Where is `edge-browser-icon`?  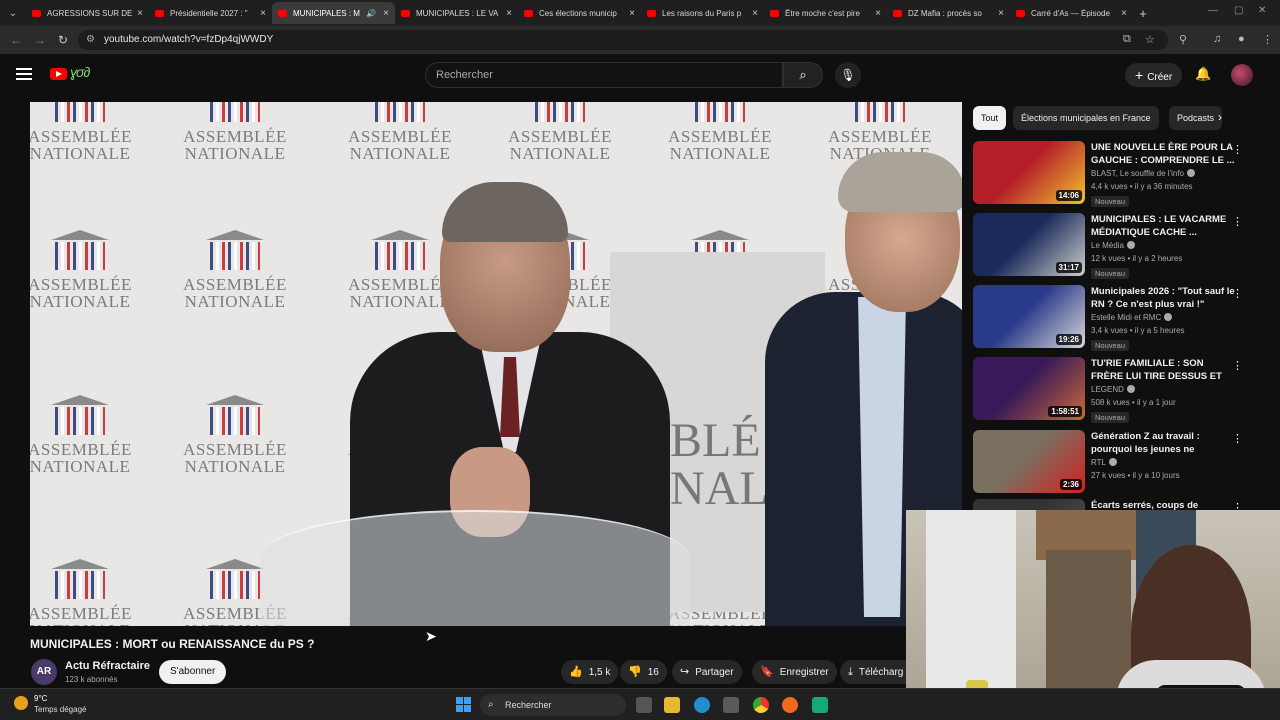
edge-browser-icon is located at coordinates (702, 705).